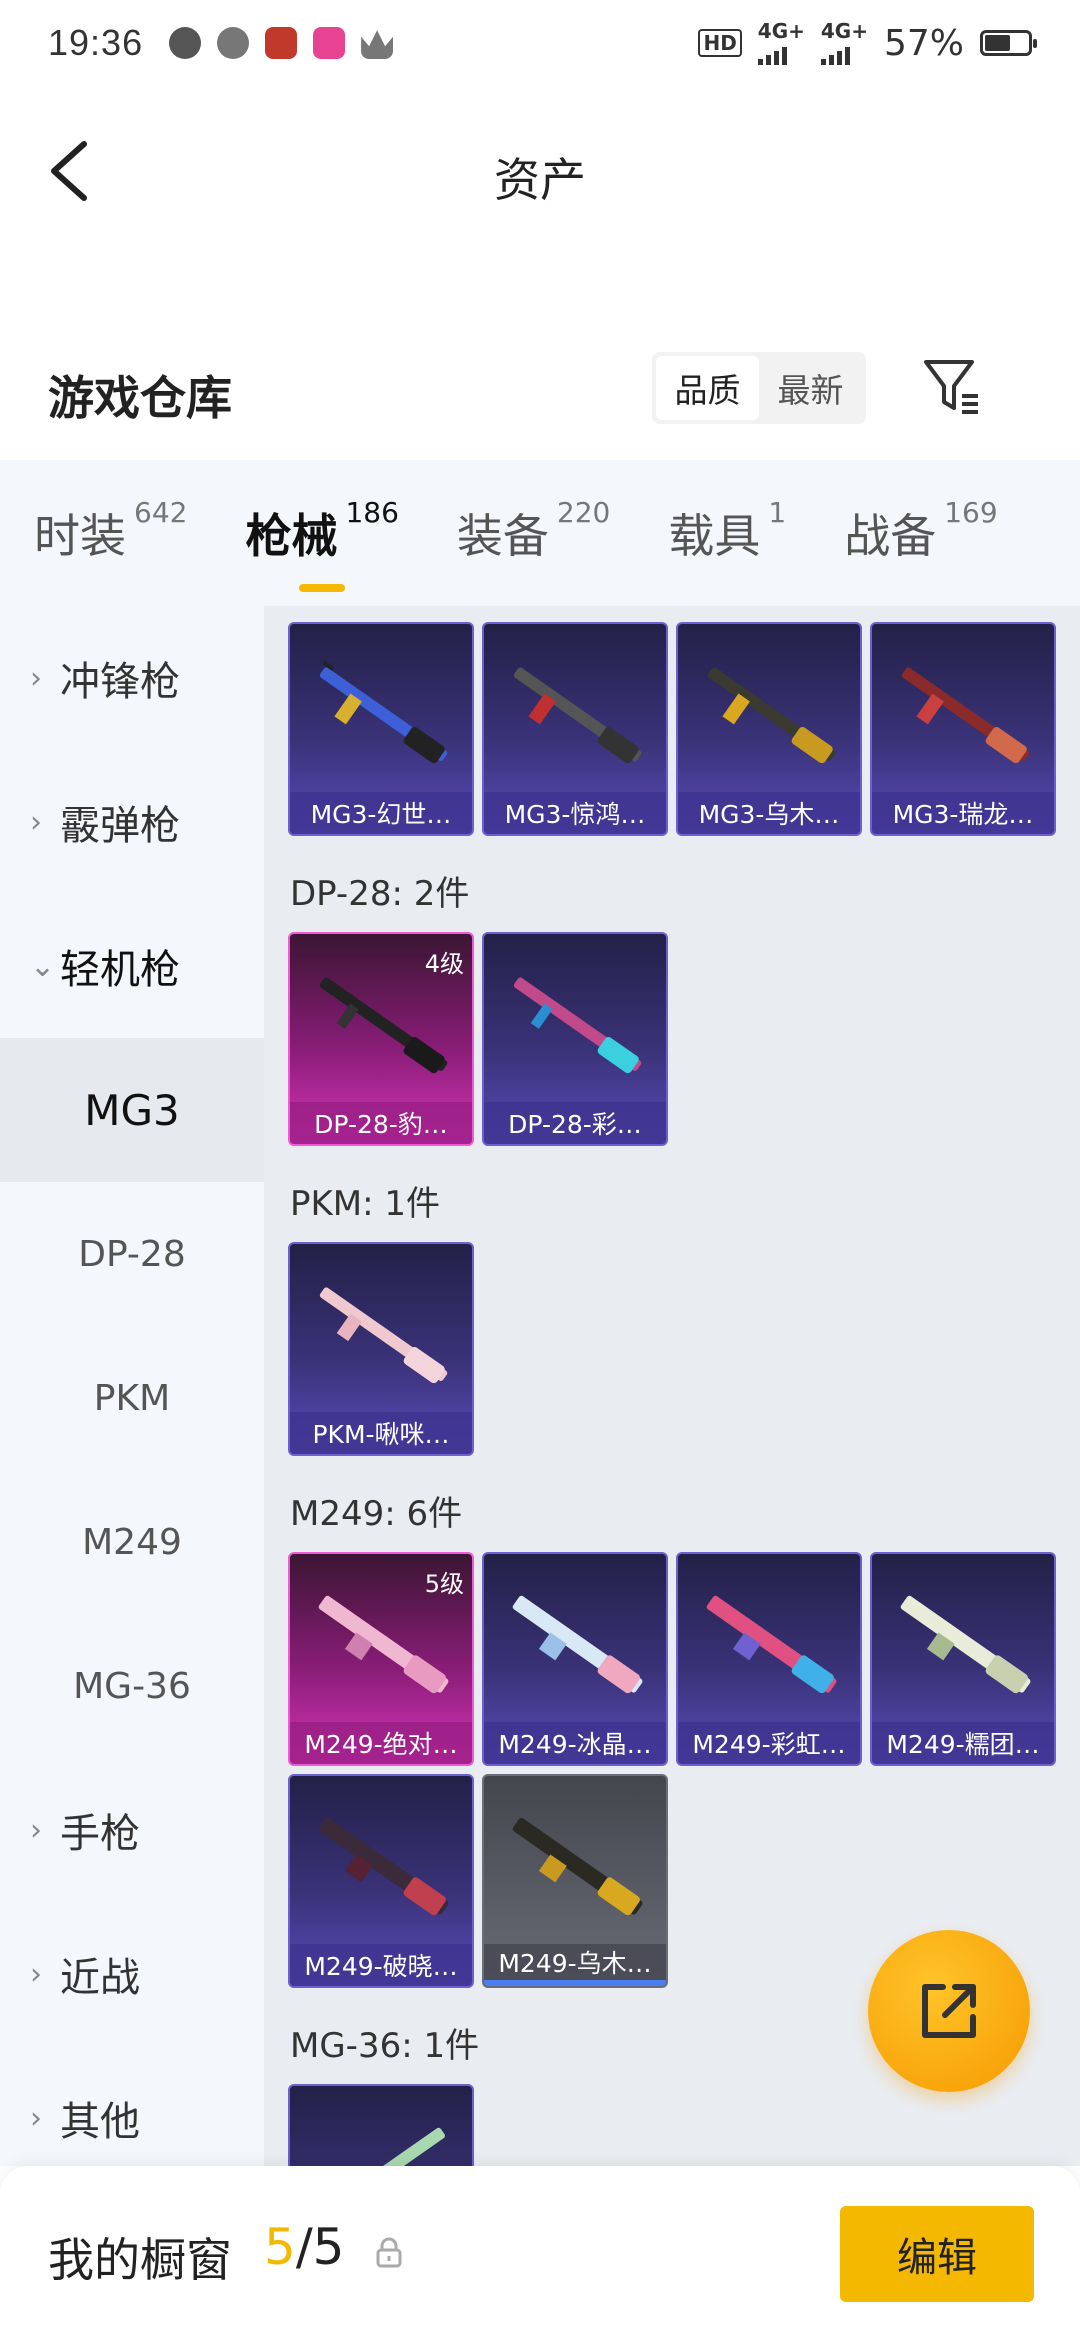 The width and height of the screenshot is (1080, 2340). I want to click on tab-supplies: 战备 169, so click(920, 531).